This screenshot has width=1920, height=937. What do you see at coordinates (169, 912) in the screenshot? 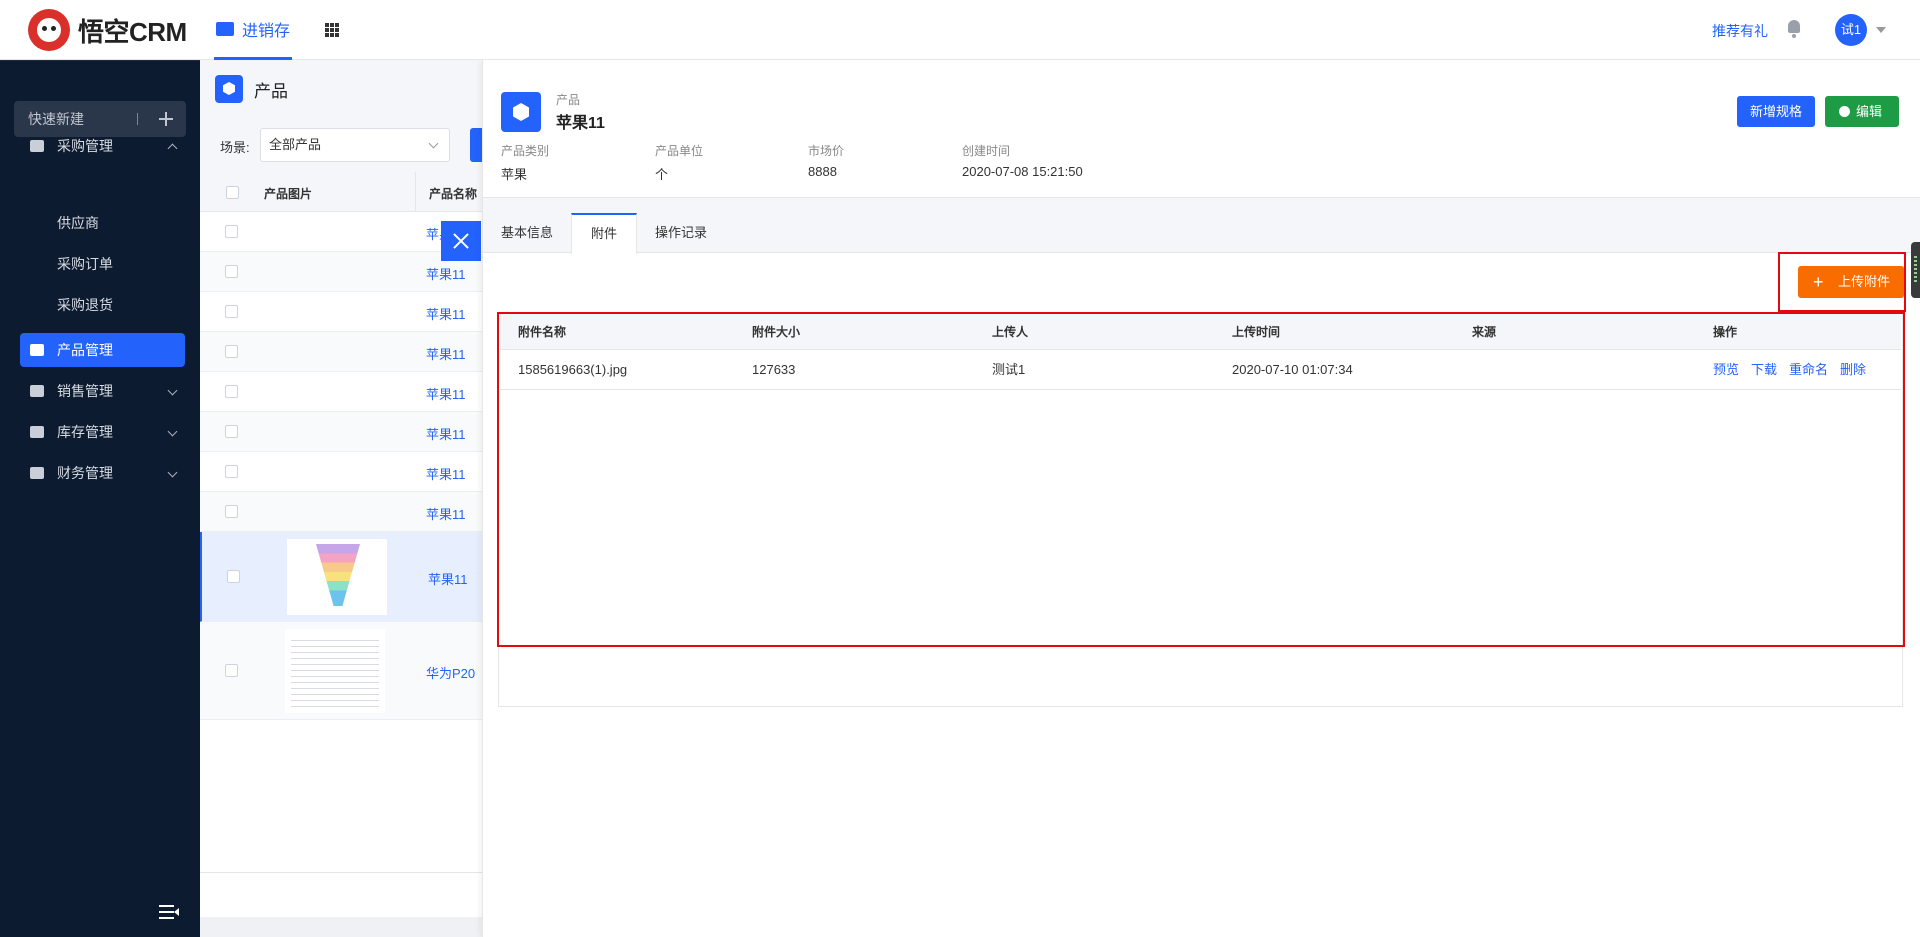
I see `collapse-sidebar-icon` at bounding box center [169, 912].